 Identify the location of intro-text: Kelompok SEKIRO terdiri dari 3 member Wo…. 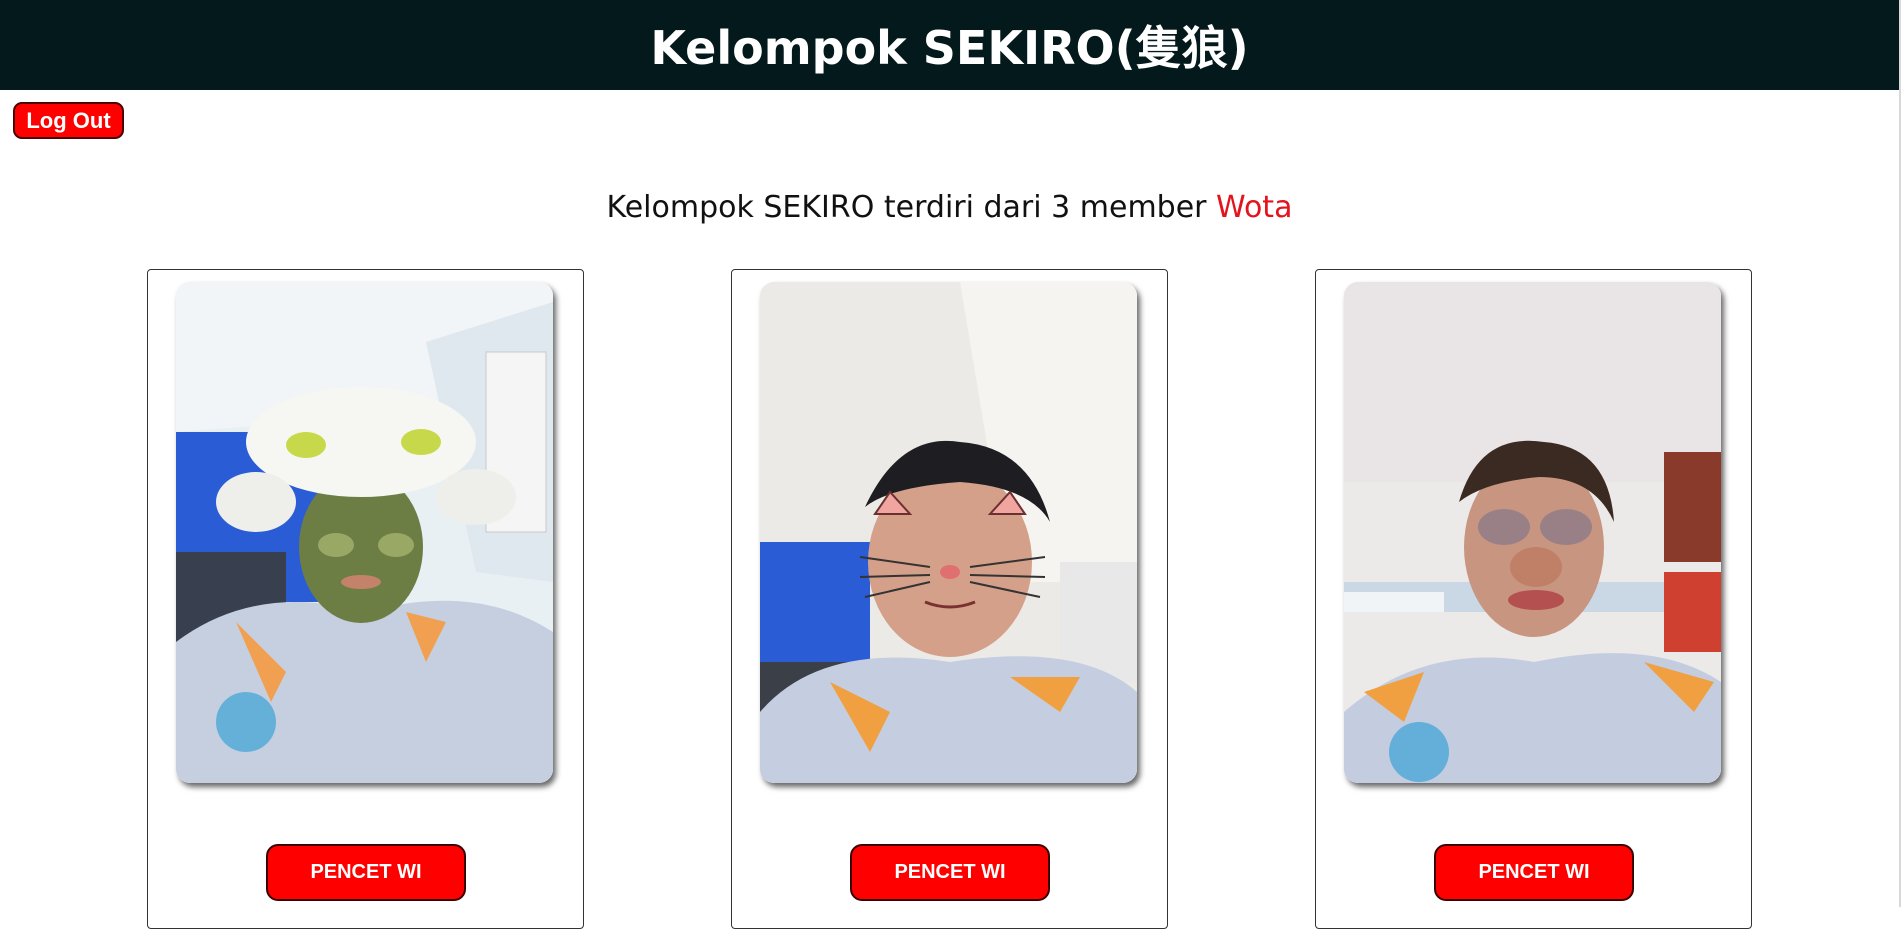
(949, 207).